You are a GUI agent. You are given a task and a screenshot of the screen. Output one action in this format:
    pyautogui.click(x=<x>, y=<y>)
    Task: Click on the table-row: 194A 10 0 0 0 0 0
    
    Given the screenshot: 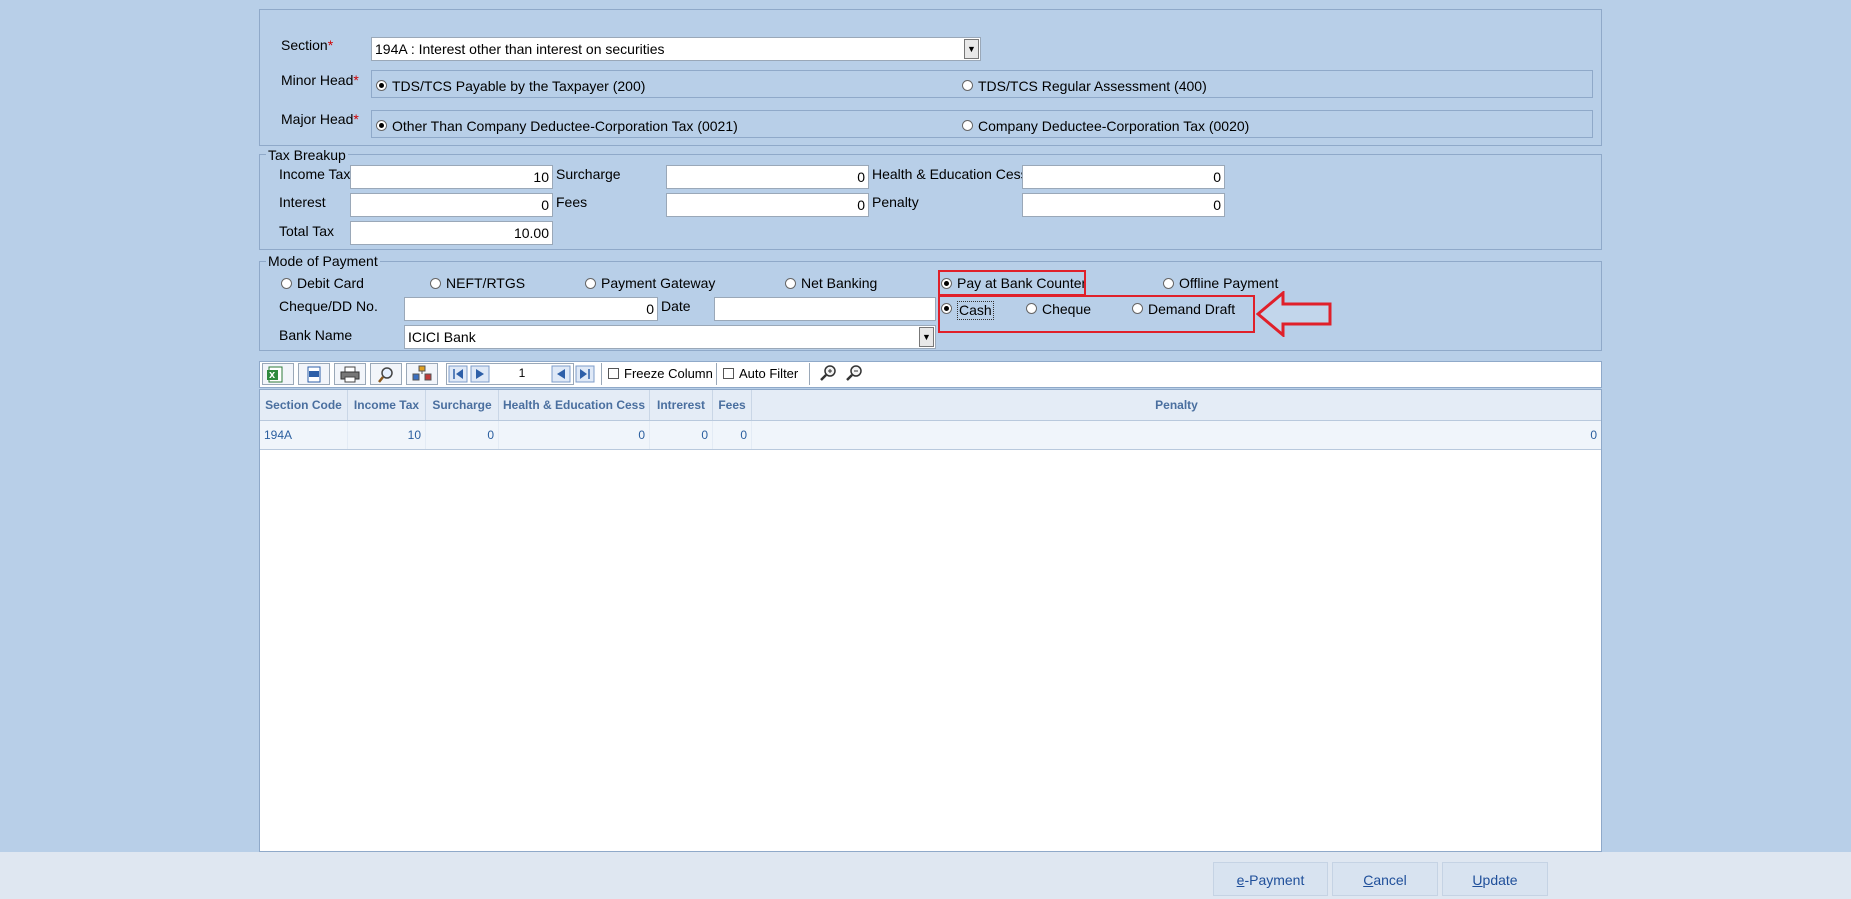 What is the action you would take?
    pyautogui.click(x=930, y=435)
    